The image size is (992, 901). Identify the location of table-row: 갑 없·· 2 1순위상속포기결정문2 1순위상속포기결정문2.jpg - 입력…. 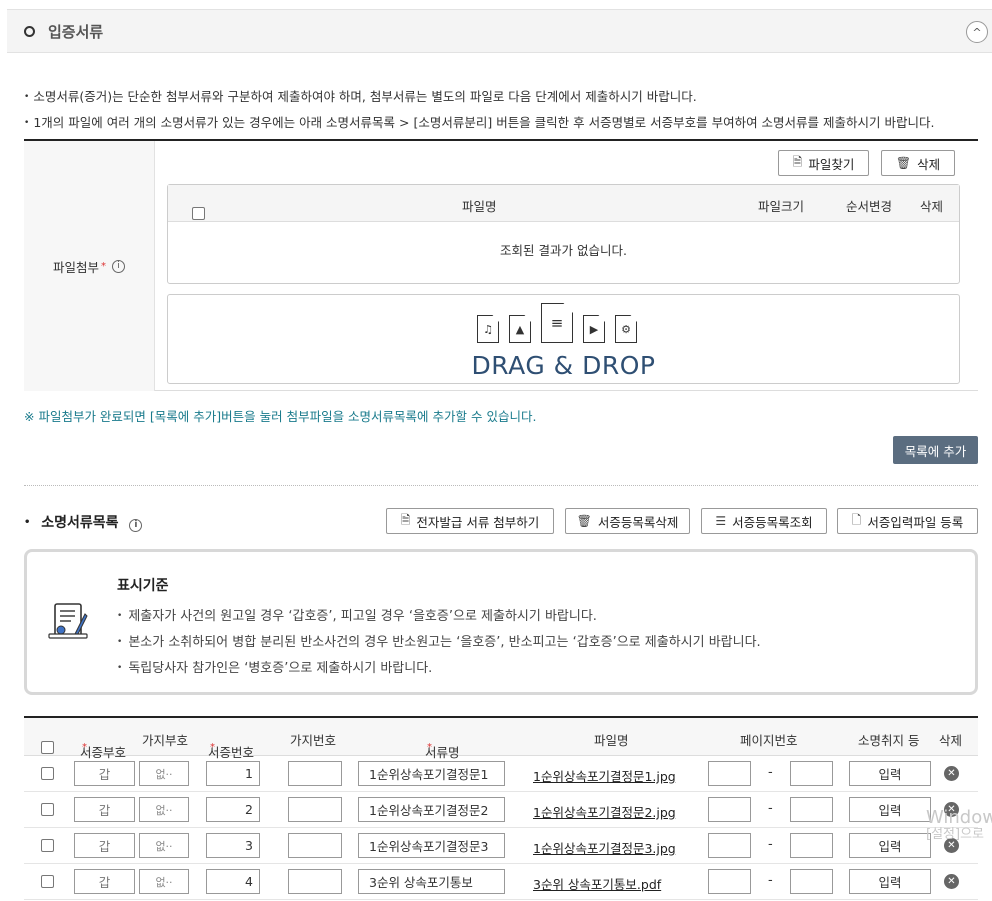
(501, 810).